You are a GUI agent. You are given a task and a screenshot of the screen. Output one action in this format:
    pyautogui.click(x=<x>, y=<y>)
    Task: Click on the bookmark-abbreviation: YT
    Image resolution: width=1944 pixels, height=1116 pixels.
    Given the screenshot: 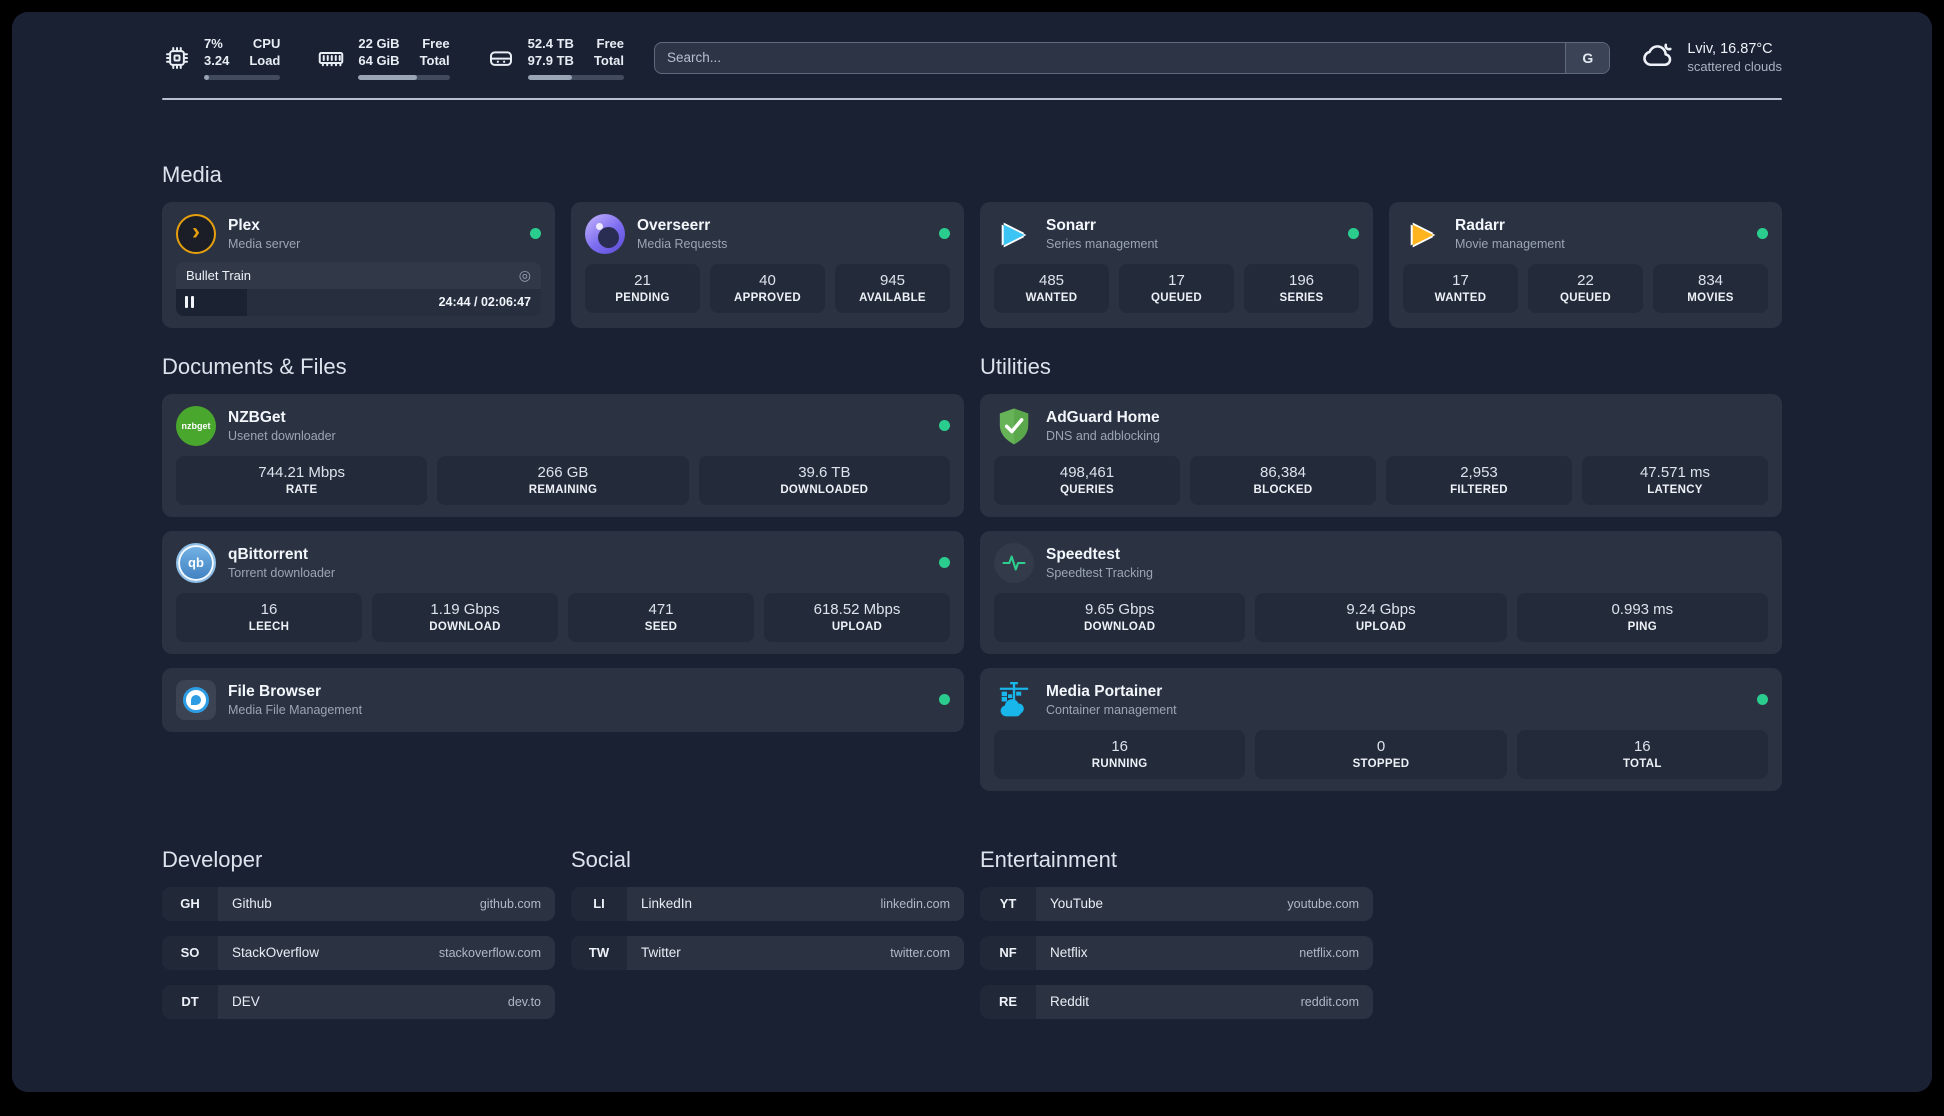 What is the action you would take?
    pyautogui.click(x=1008, y=903)
    